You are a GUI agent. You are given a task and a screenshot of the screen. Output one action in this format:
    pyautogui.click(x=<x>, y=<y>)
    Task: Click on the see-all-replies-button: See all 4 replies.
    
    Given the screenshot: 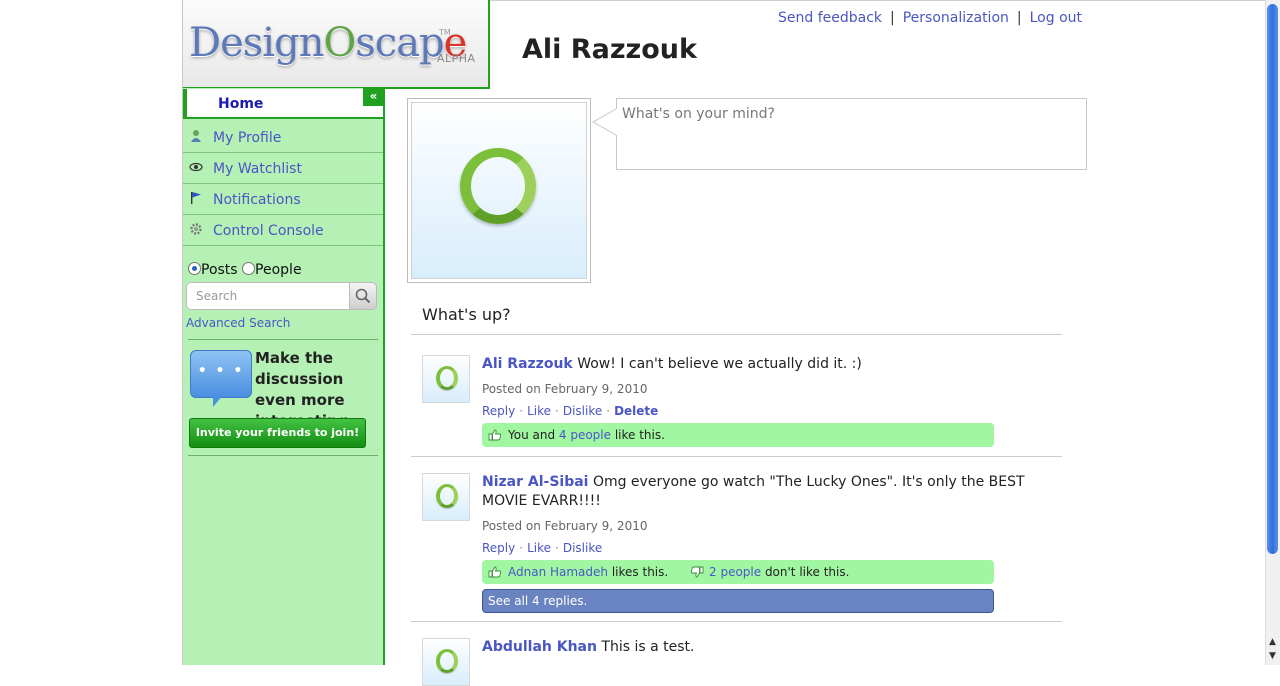 What is the action you would take?
    pyautogui.click(x=738, y=601)
    